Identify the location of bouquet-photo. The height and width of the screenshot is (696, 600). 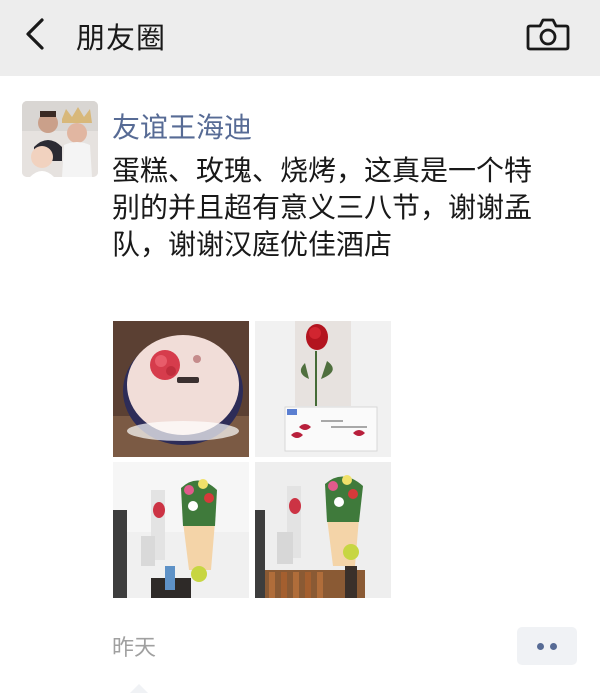
(181, 530).